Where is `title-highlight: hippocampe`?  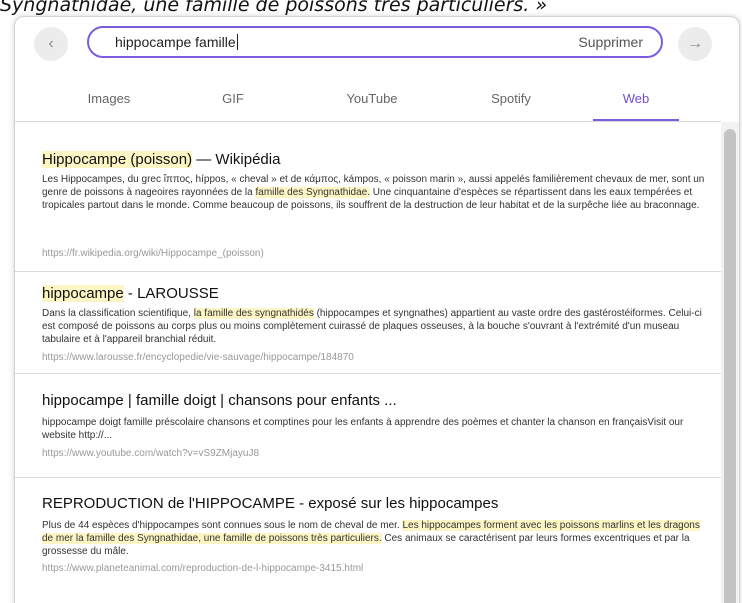 title-highlight: hippocampe is located at coordinates (83, 293).